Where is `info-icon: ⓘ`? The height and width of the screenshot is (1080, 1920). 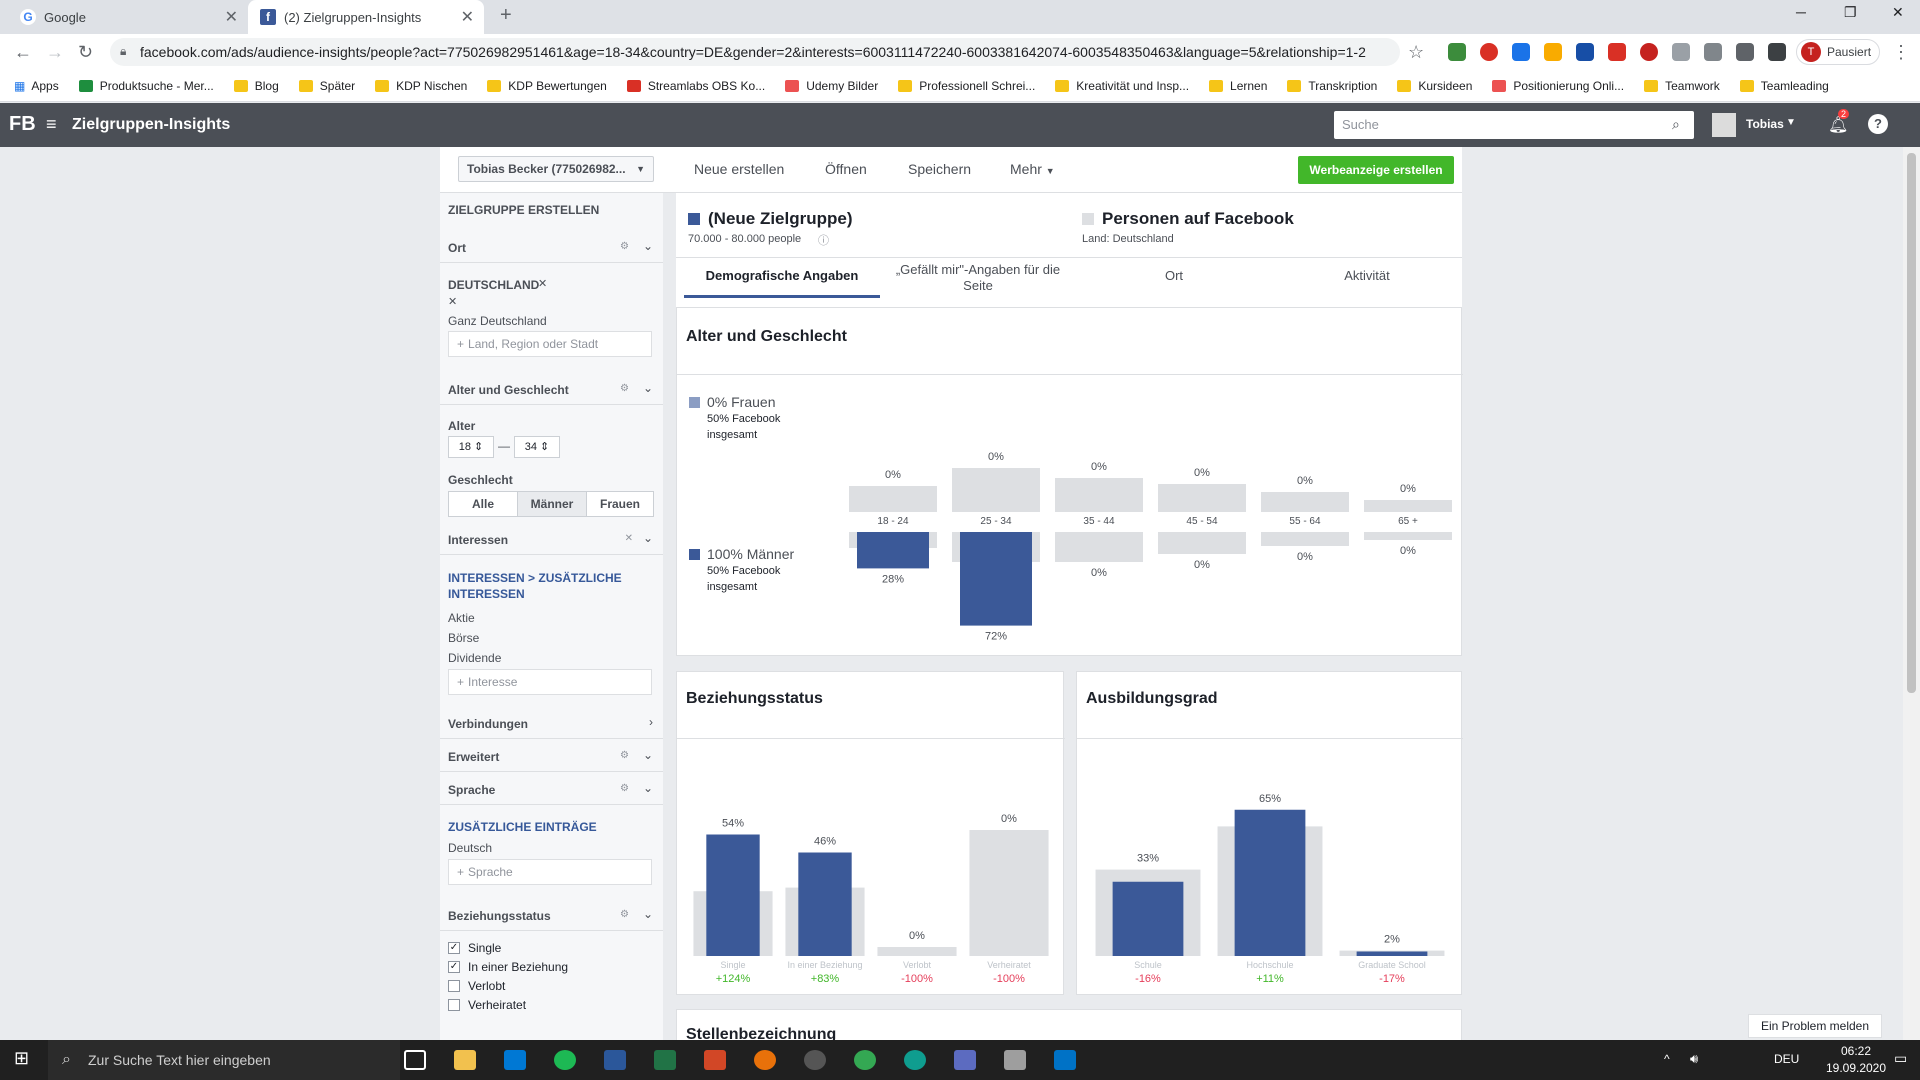
info-icon: ⓘ is located at coordinates (823, 240).